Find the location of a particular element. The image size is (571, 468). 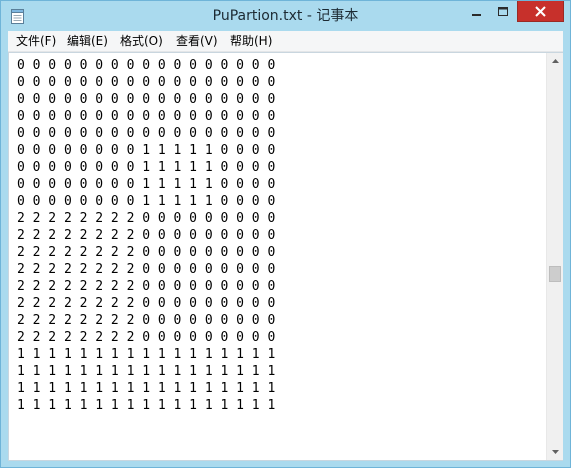

scroll-up-arrow-icon is located at coordinates (555, 61).